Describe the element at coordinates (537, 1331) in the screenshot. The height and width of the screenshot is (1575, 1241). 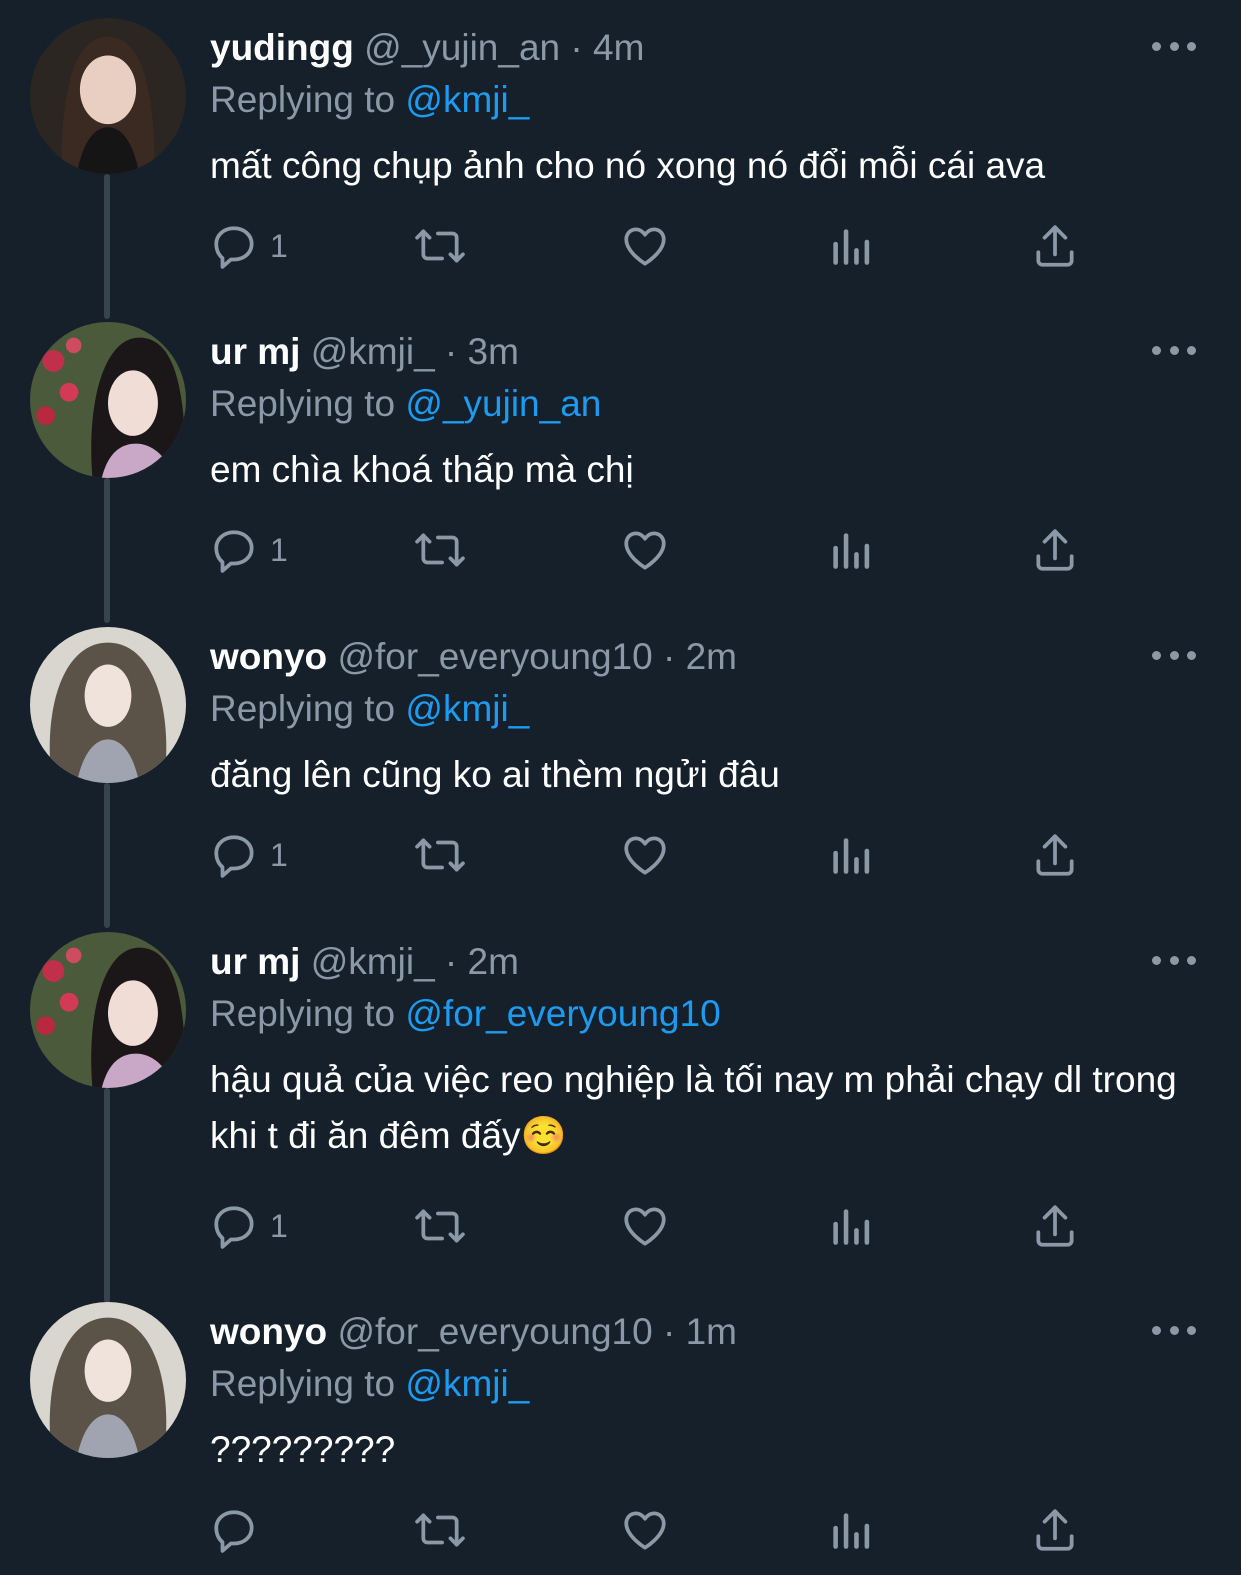
I see `handle-and-time: @for_everyoung10 · 1m` at that location.